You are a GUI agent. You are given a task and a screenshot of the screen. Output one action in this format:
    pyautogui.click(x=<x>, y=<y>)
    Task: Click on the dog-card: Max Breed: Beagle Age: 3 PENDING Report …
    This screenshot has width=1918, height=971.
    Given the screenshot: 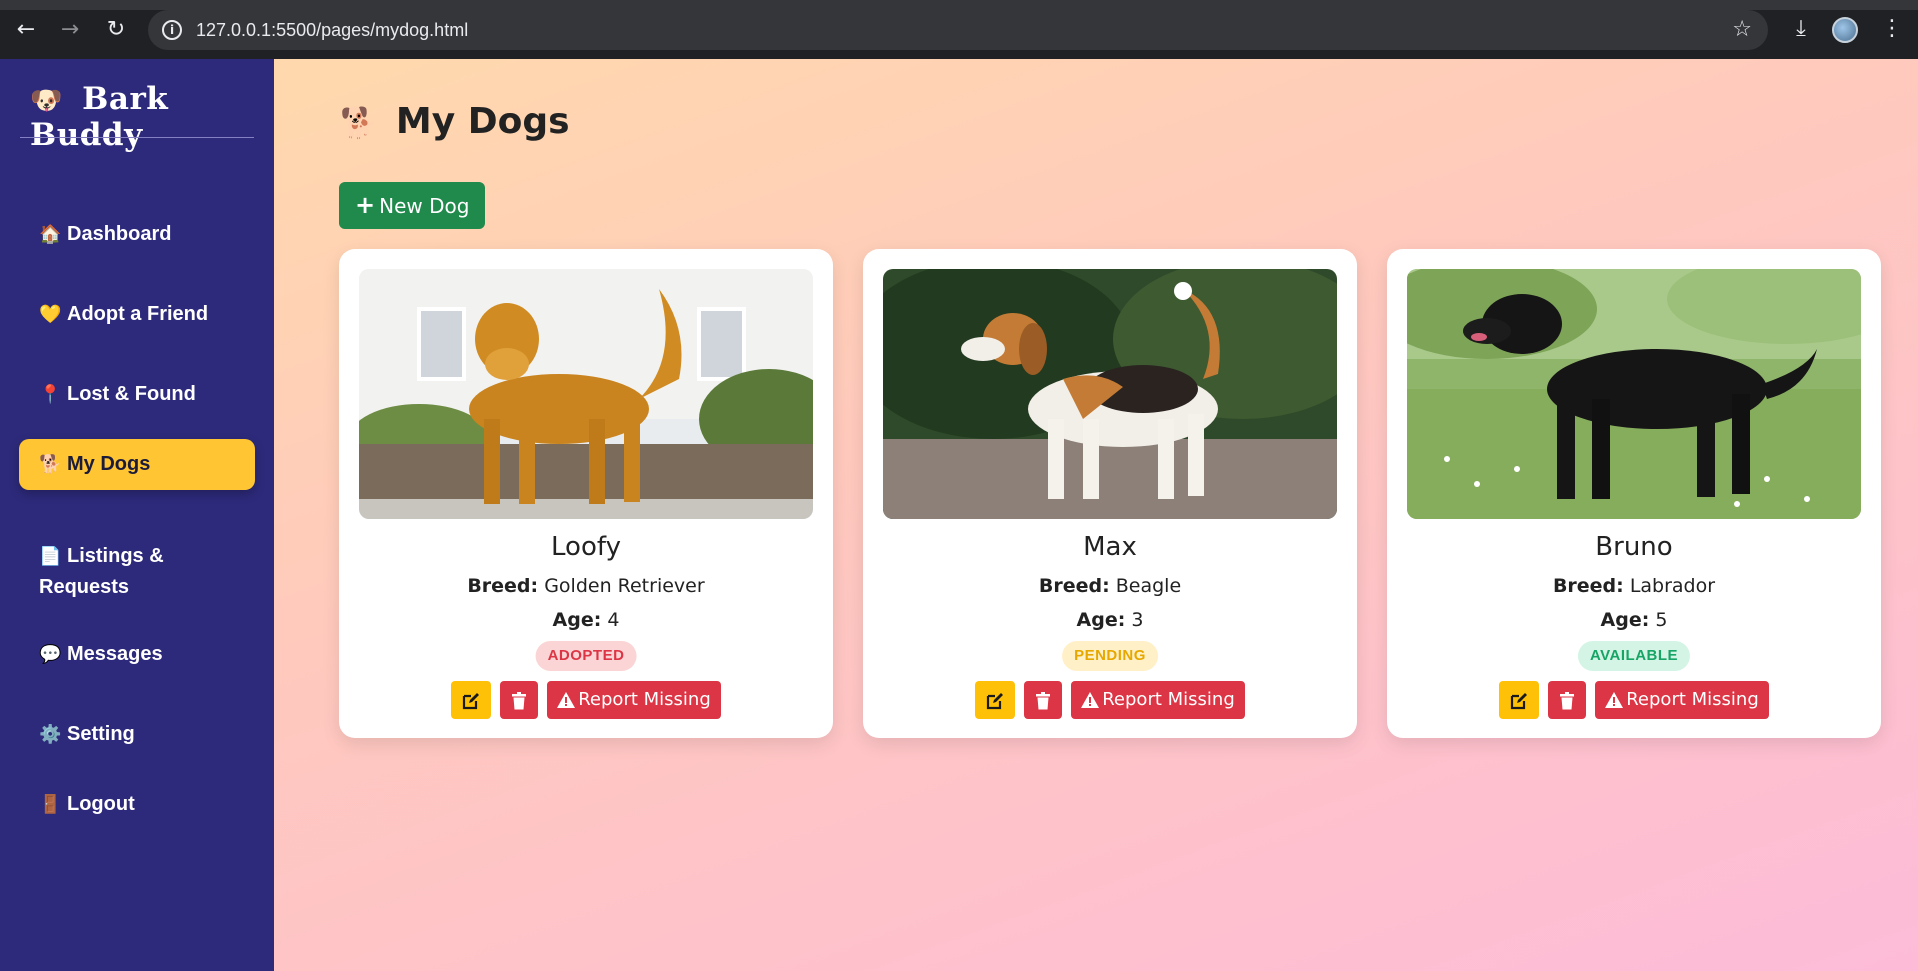 What is the action you would take?
    pyautogui.click(x=1110, y=493)
    